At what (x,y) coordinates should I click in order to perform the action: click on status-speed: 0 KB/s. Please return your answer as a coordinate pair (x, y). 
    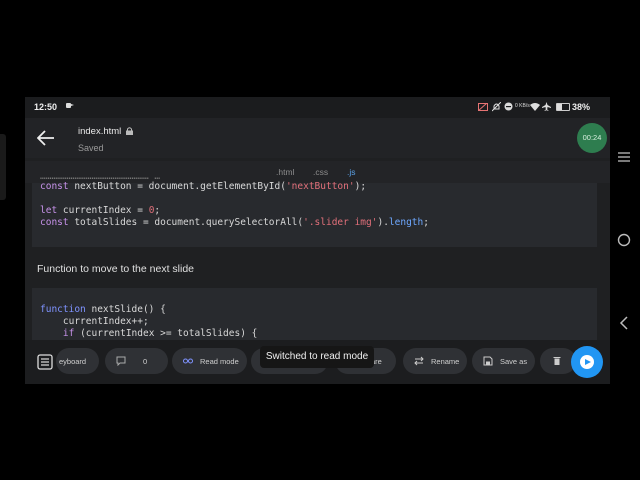
    Looking at the image, I should click on (522, 106).